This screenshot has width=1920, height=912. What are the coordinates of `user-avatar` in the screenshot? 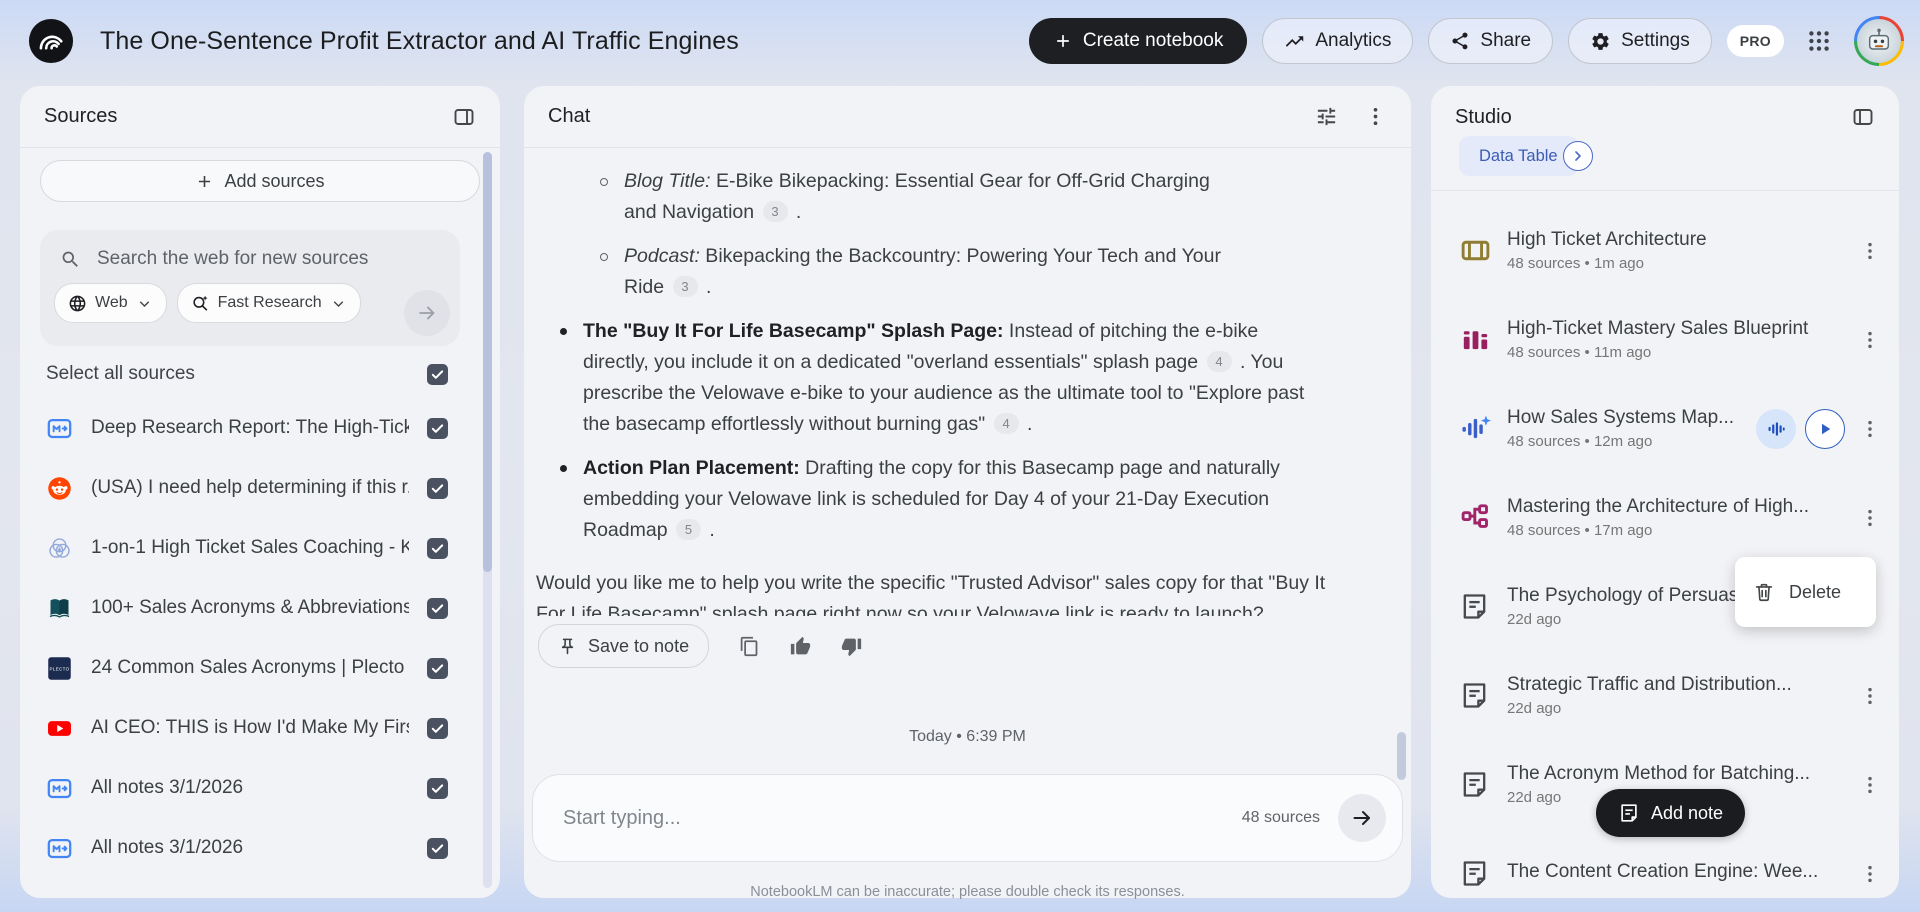 It's located at (1879, 41).